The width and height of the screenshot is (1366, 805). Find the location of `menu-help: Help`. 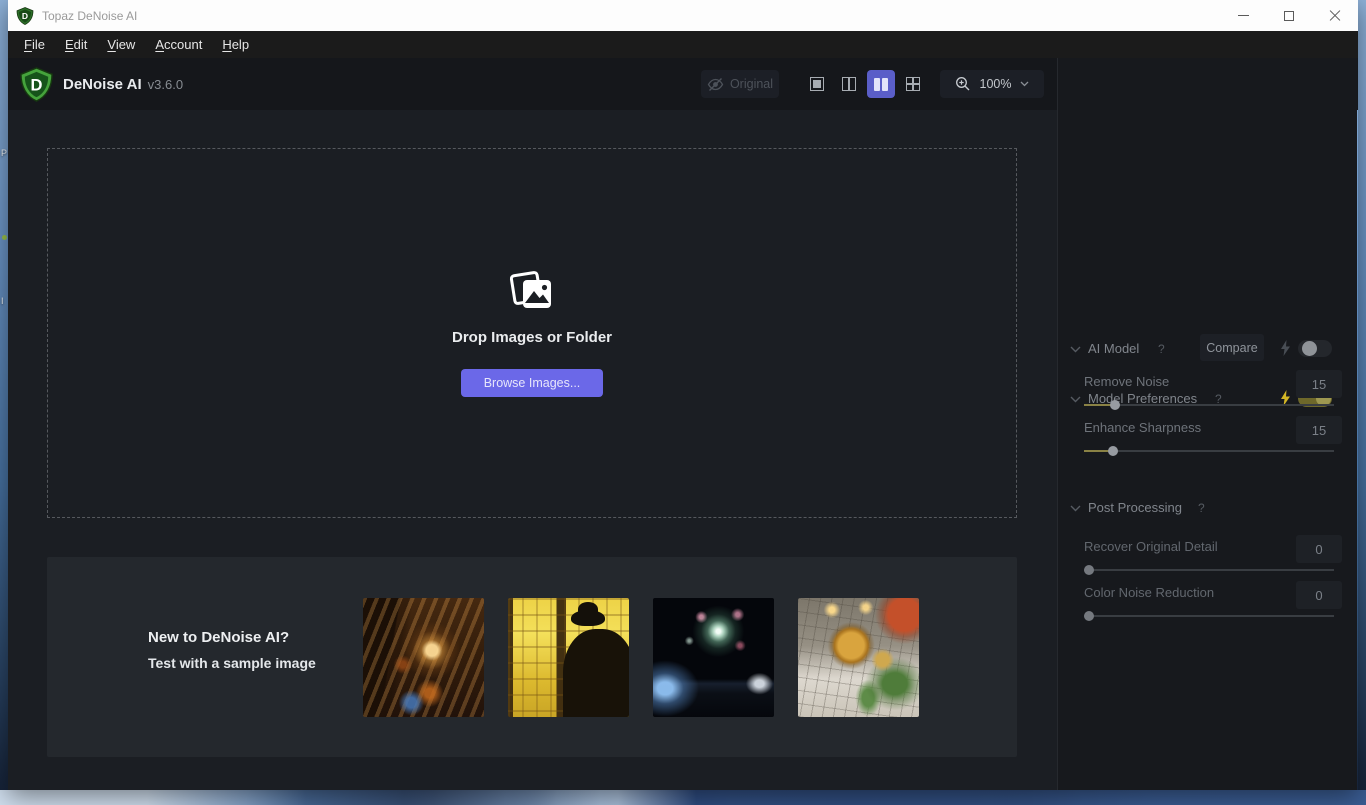

menu-help: Help is located at coordinates (235, 44).